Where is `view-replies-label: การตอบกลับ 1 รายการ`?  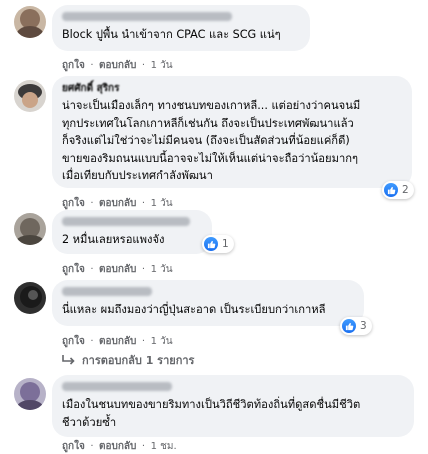
view-replies-label: การตอบกลับ 1 รายการ is located at coordinates (138, 360).